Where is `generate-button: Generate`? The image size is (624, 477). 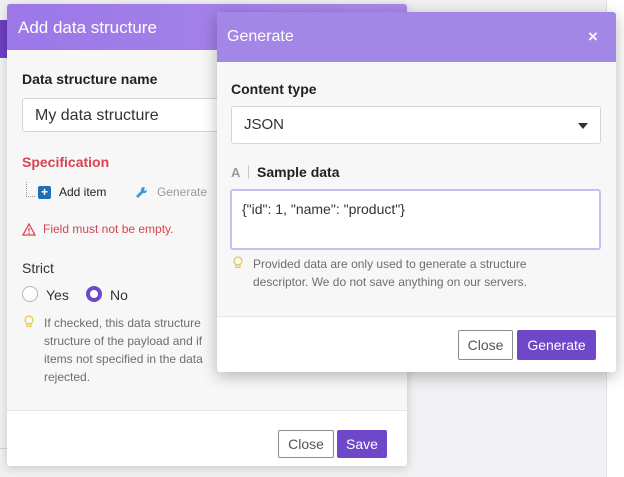 generate-button: Generate is located at coordinates (556, 345).